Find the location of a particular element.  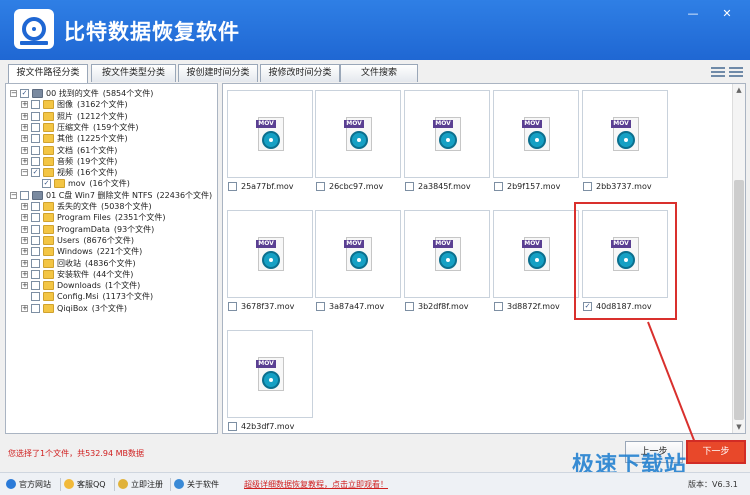

file-card: MOV 3b2df8f.mov is located at coordinates (447, 263).